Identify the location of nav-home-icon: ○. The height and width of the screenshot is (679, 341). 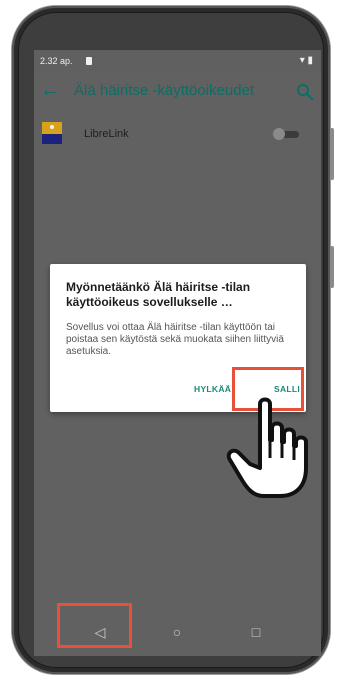
(177, 632).